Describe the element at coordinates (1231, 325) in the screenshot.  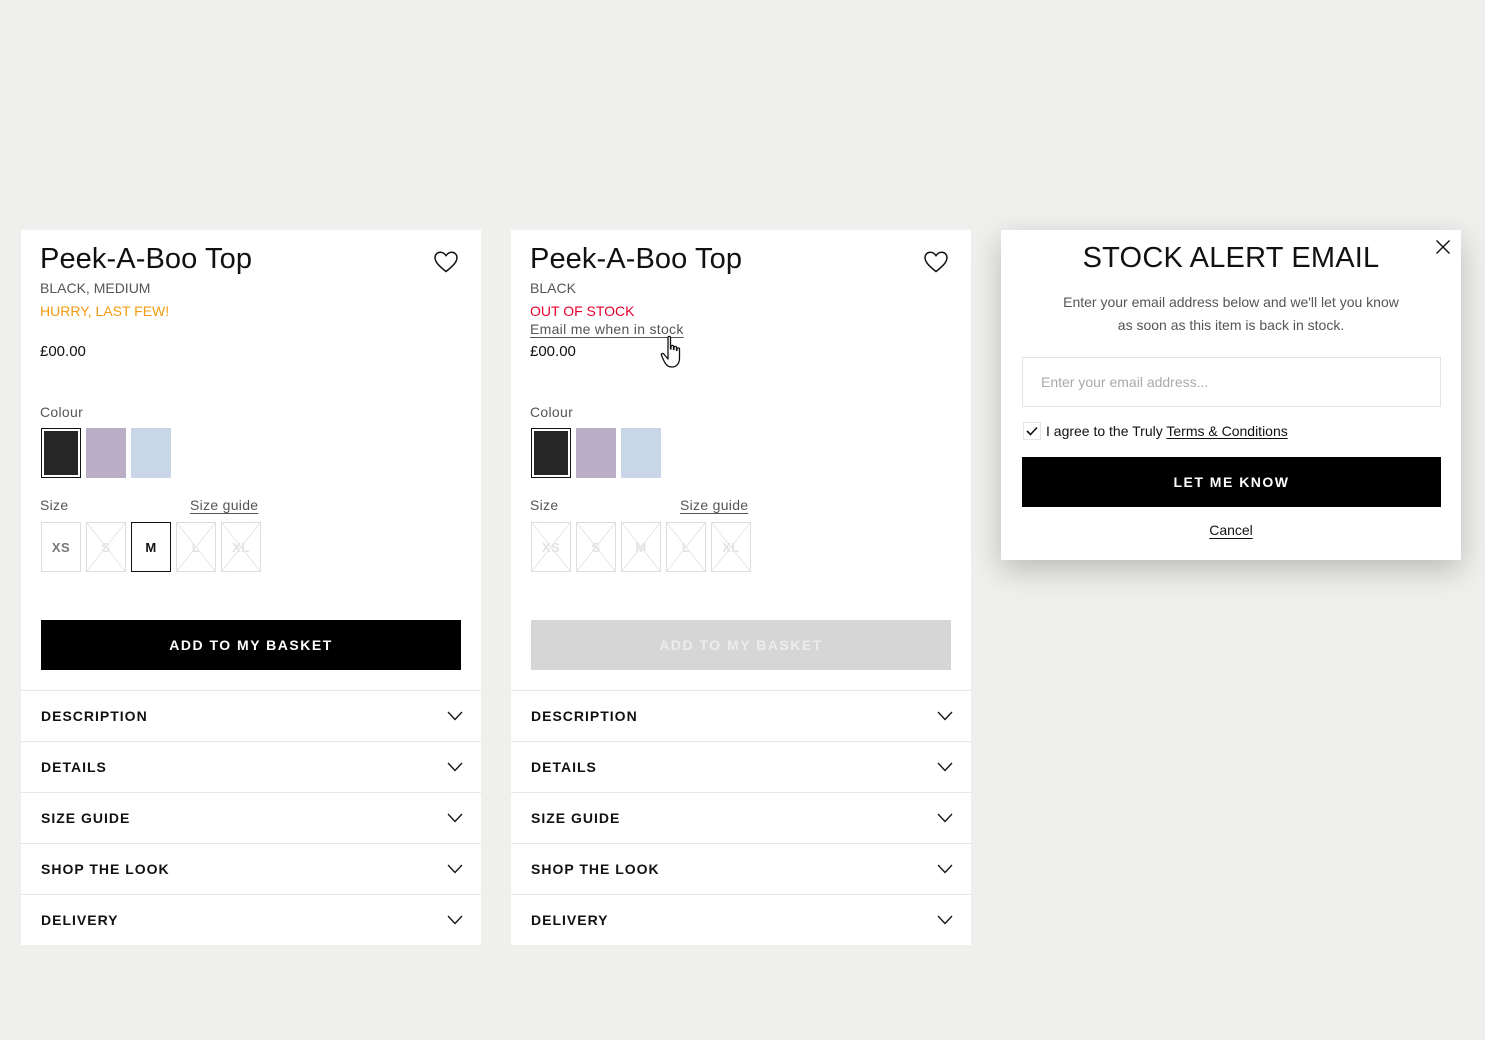
I see `modal-description-line: as soon as this item is back in stock.` at that location.